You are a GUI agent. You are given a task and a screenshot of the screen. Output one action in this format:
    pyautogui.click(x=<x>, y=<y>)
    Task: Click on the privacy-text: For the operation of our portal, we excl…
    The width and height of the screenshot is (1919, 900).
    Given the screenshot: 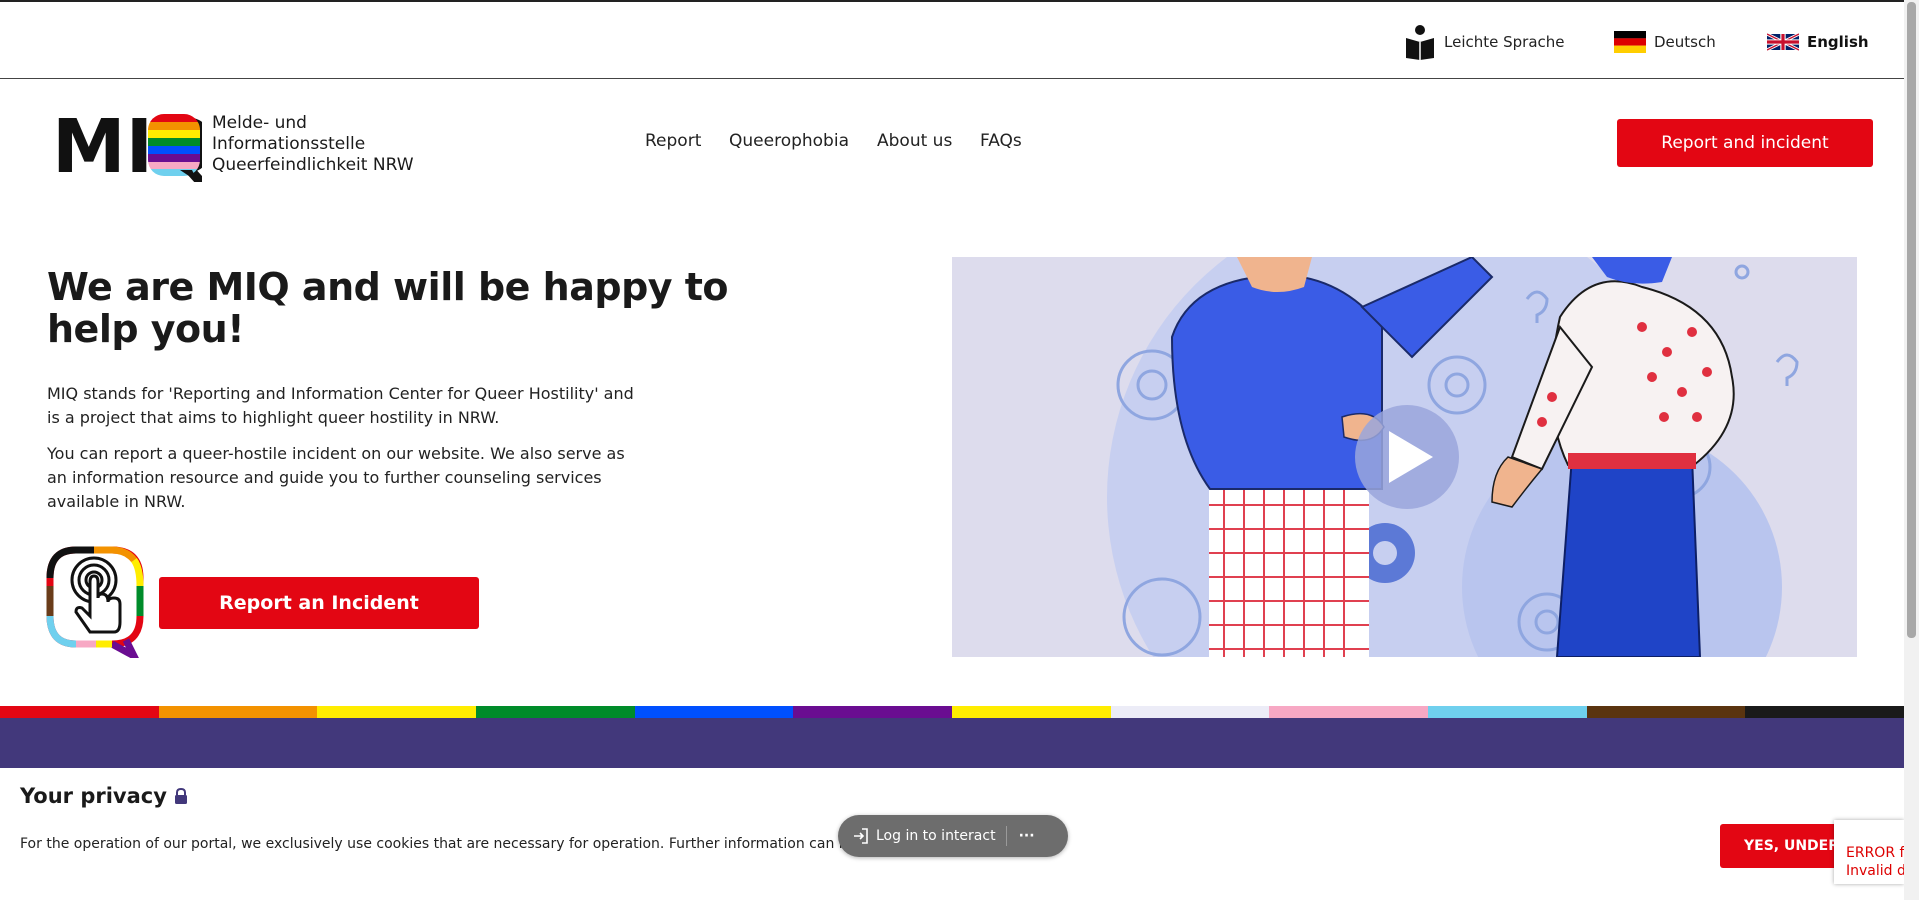 What is the action you would take?
    pyautogui.click(x=435, y=844)
    